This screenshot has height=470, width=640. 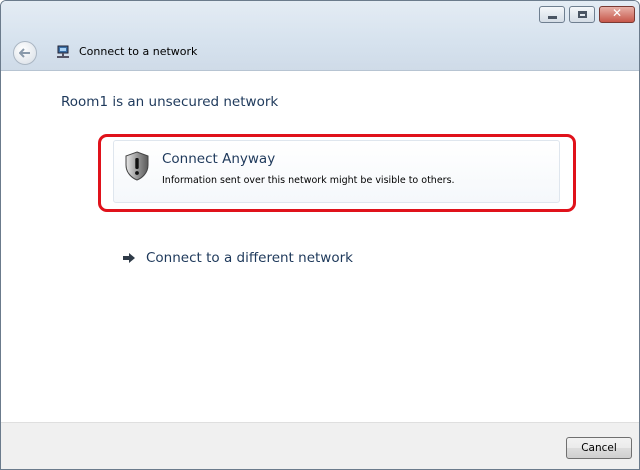 What do you see at coordinates (129, 258) in the screenshot?
I see `arrow-right-icon` at bounding box center [129, 258].